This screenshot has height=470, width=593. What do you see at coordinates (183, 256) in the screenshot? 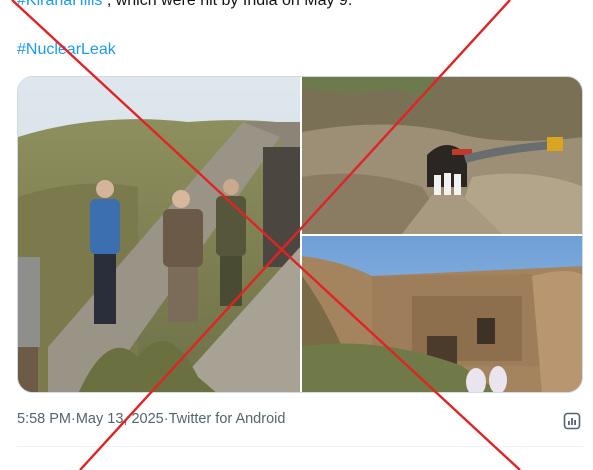
I see `person-brown-shirt` at bounding box center [183, 256].